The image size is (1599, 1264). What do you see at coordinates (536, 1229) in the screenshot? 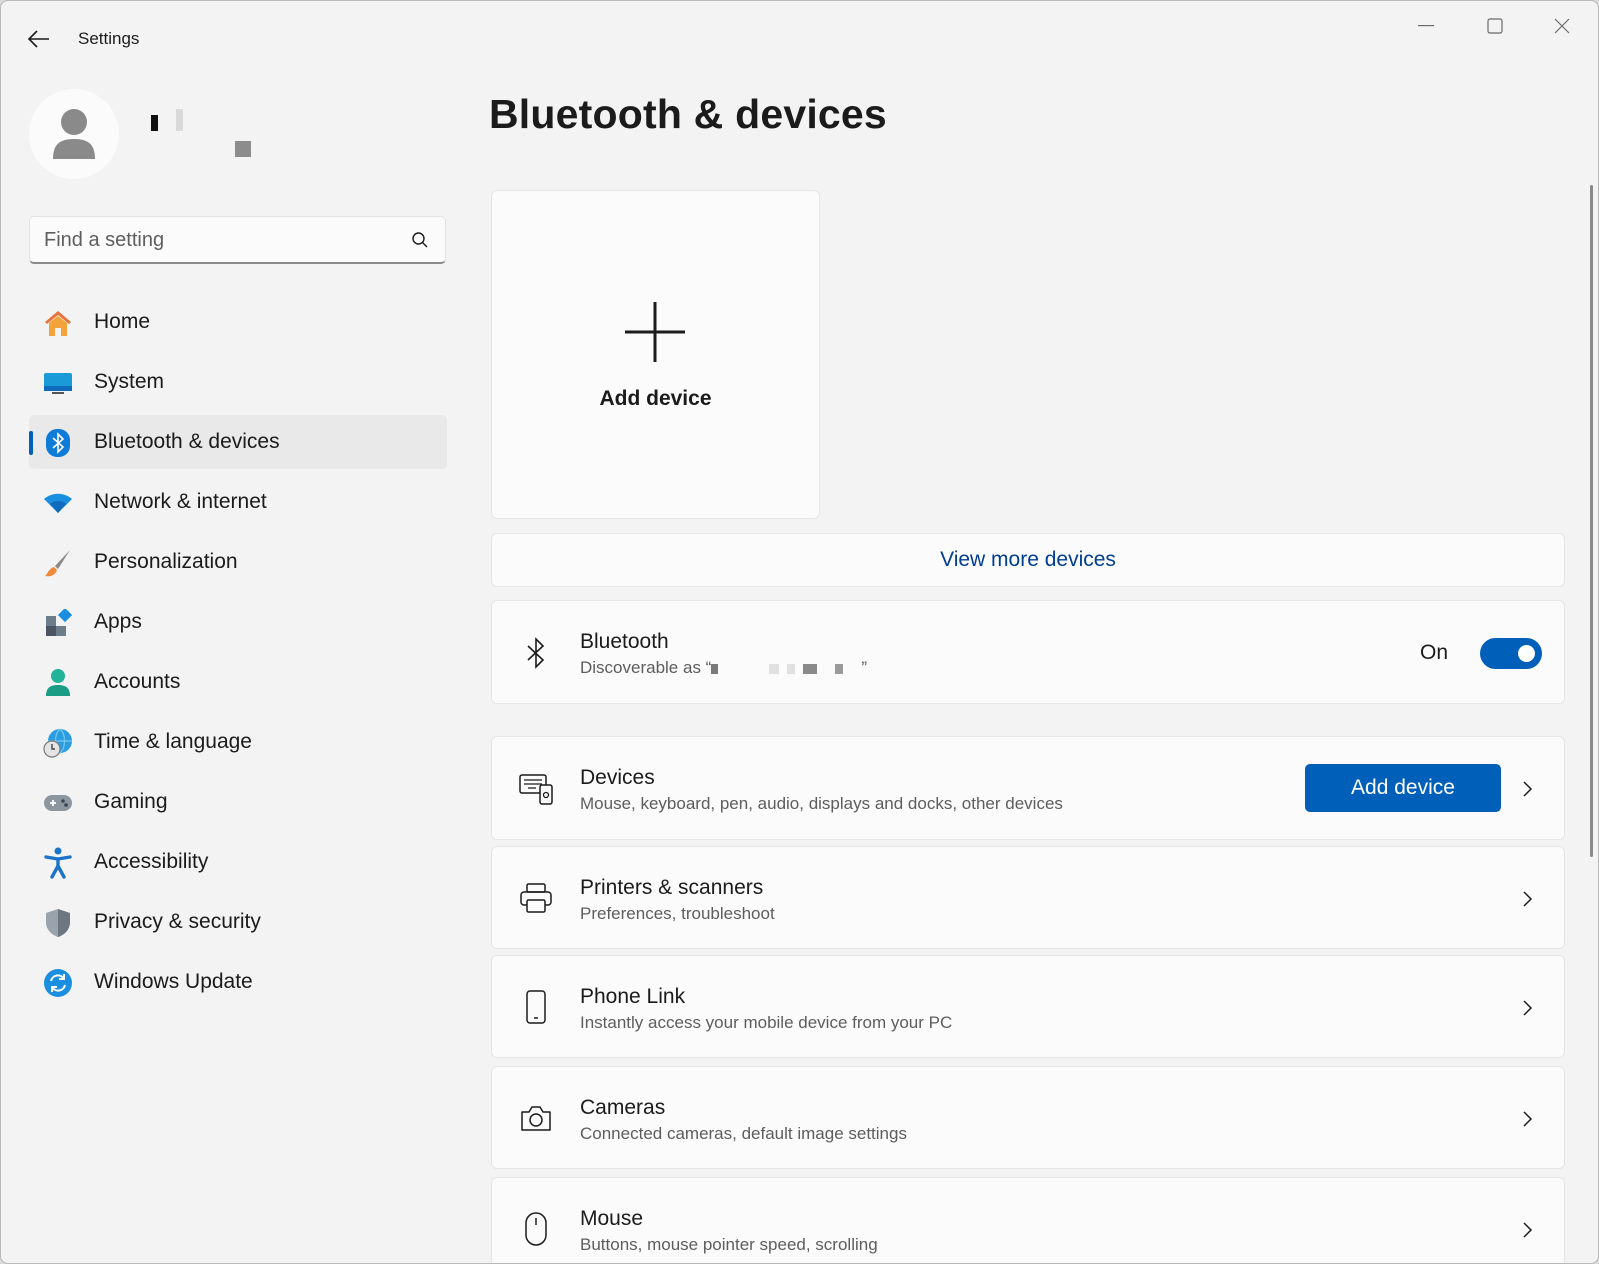
I see `mouse-icon` at bounding box center [536, 1229].